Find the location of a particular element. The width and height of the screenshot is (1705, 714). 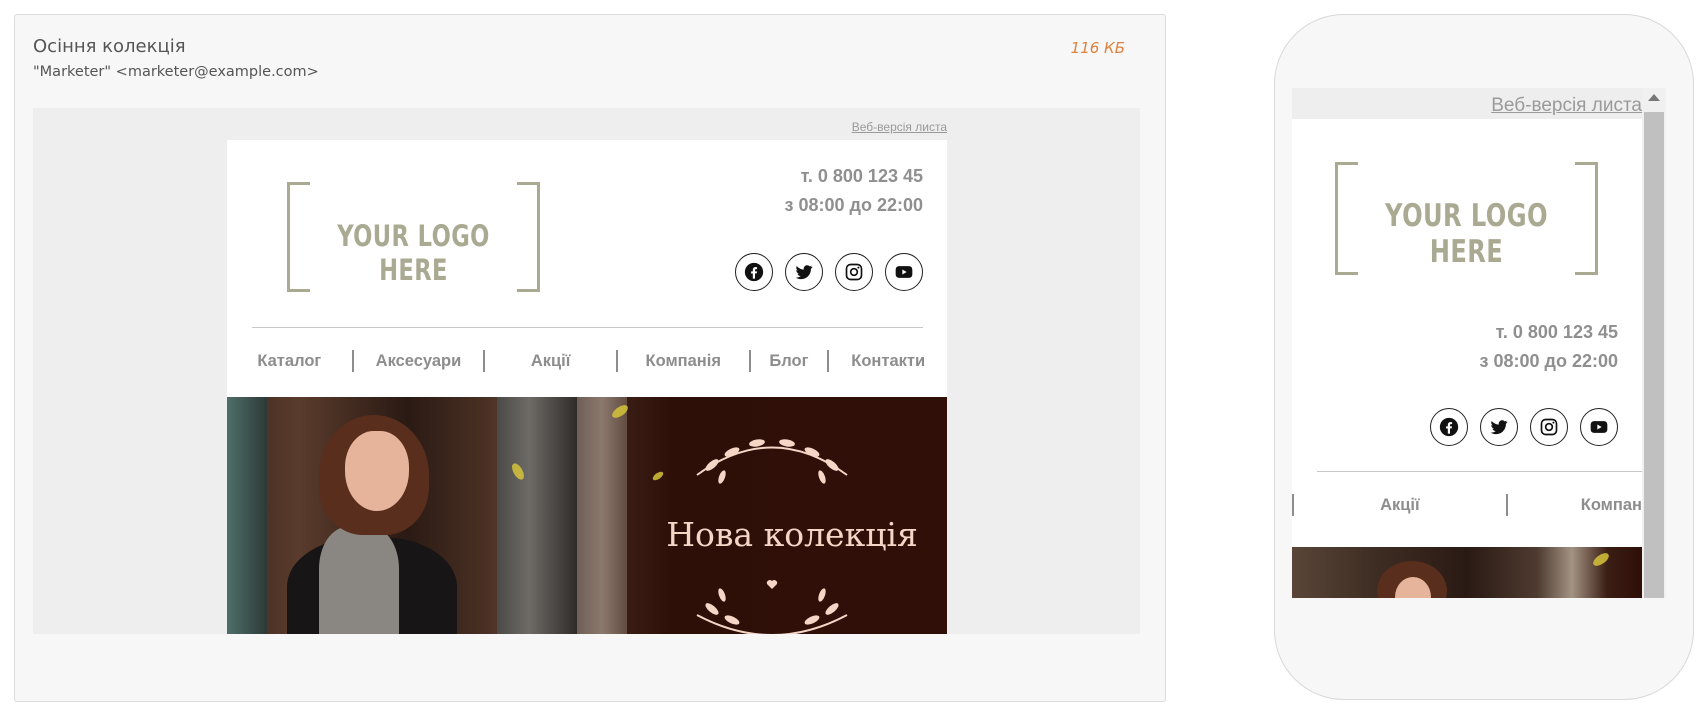

mobile-scrollbar is located at coordinates (1654, 343).